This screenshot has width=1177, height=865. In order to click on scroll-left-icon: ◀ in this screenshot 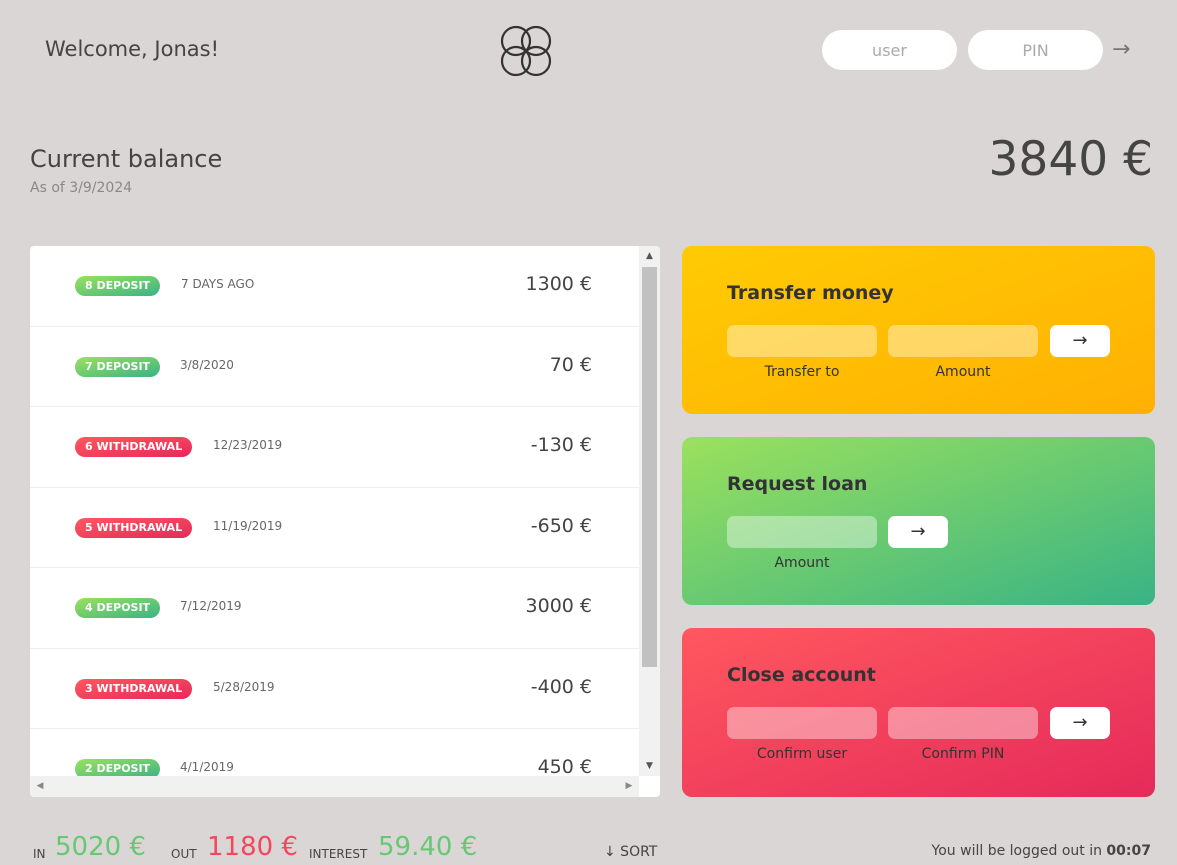, I will do `click(40, 786)`.